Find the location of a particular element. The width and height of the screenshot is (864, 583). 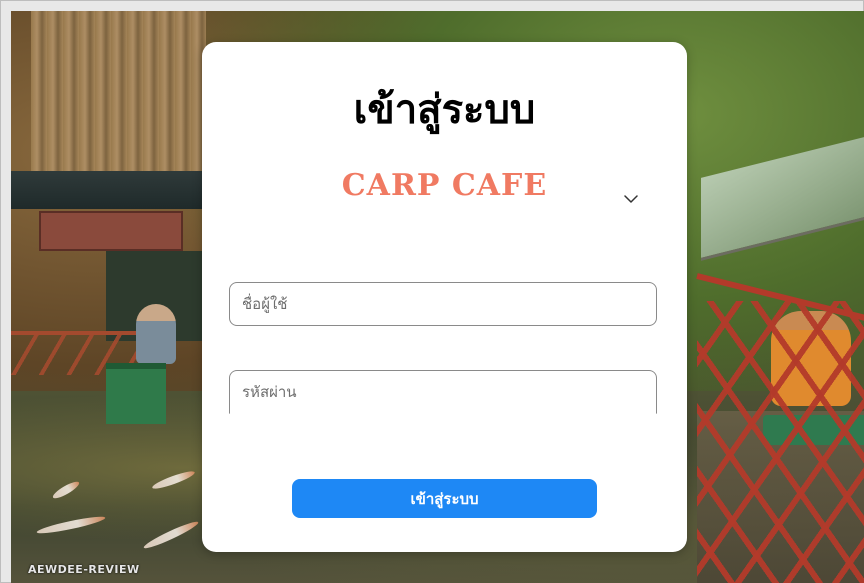

chevron-down-icon is located at coordinates (631, 199).